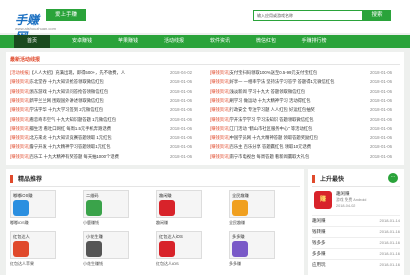 The height and width of the screenshot is (275, 410). What do you see at coordinates (33, 249) in the screenshot?
I see `app-tile: 红包达人 红包达人苹果` at bounding box center [33, 249].